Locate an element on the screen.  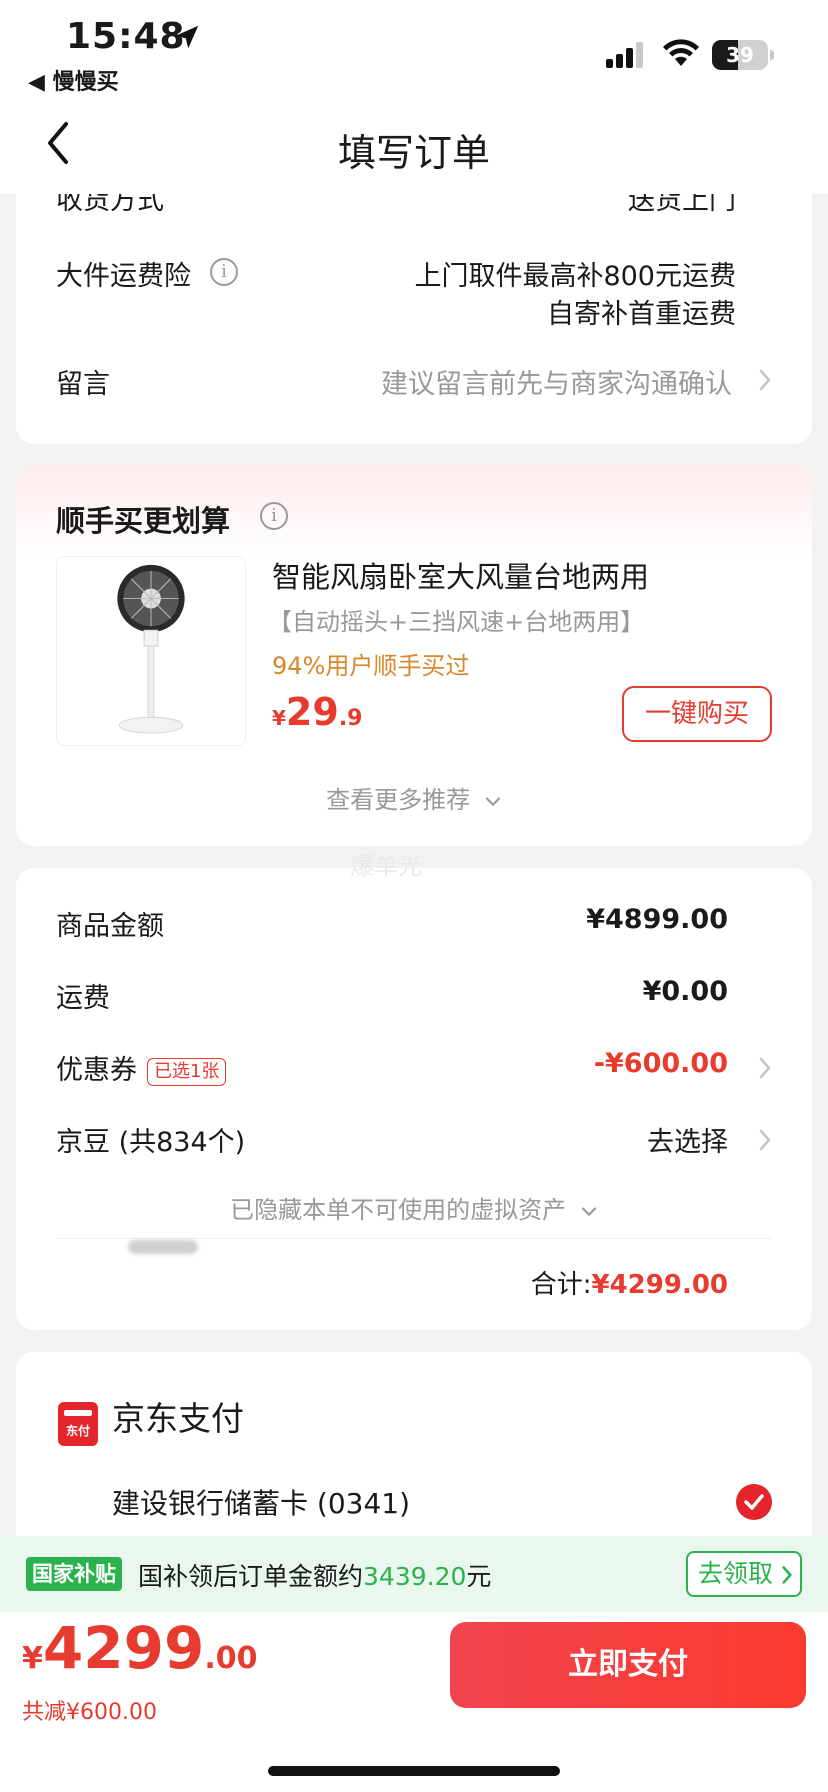
see-more-recommend: 查看更多推荐 is located at coordinates (414, 797).